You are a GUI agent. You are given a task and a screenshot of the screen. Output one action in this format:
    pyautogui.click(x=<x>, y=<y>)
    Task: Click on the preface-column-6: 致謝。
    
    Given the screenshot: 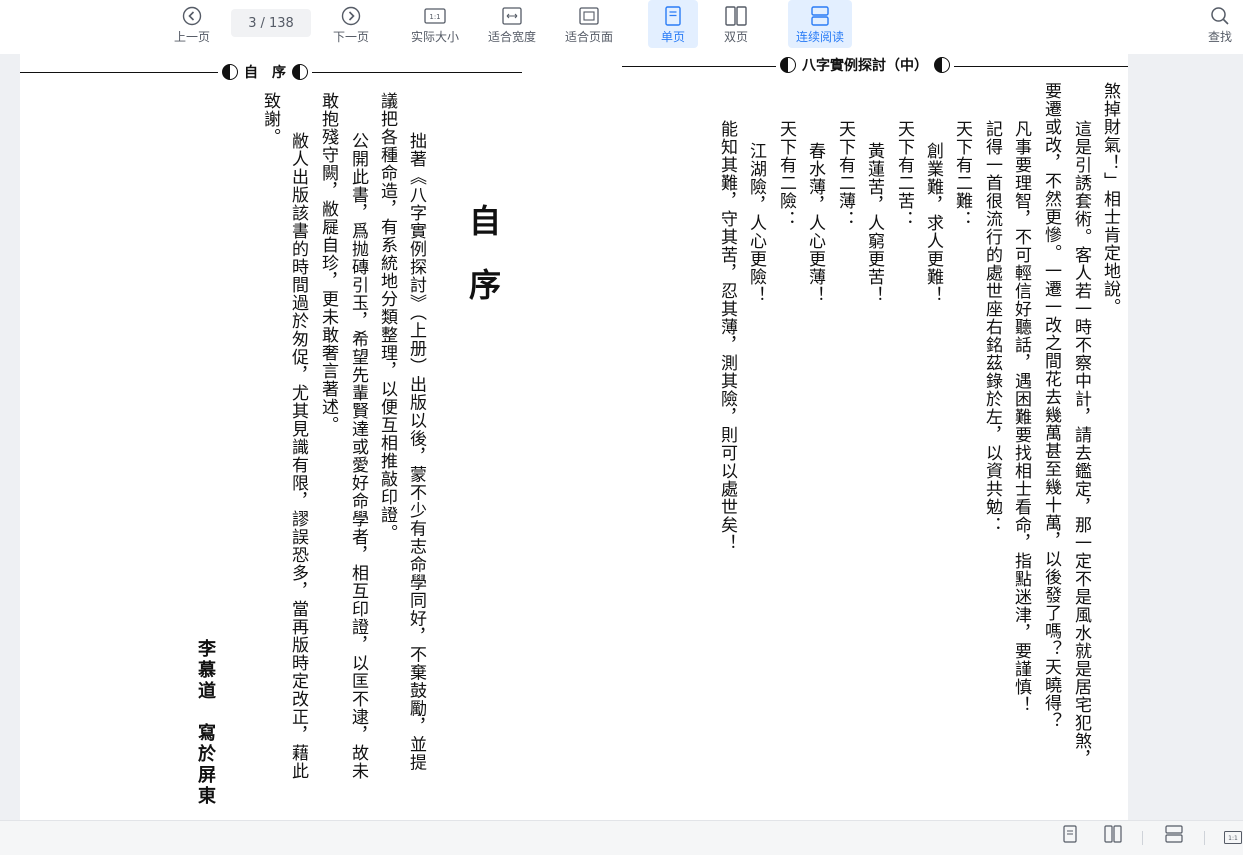 What is the action you would take?
    pyautogui.click(x=270, y=119)
    